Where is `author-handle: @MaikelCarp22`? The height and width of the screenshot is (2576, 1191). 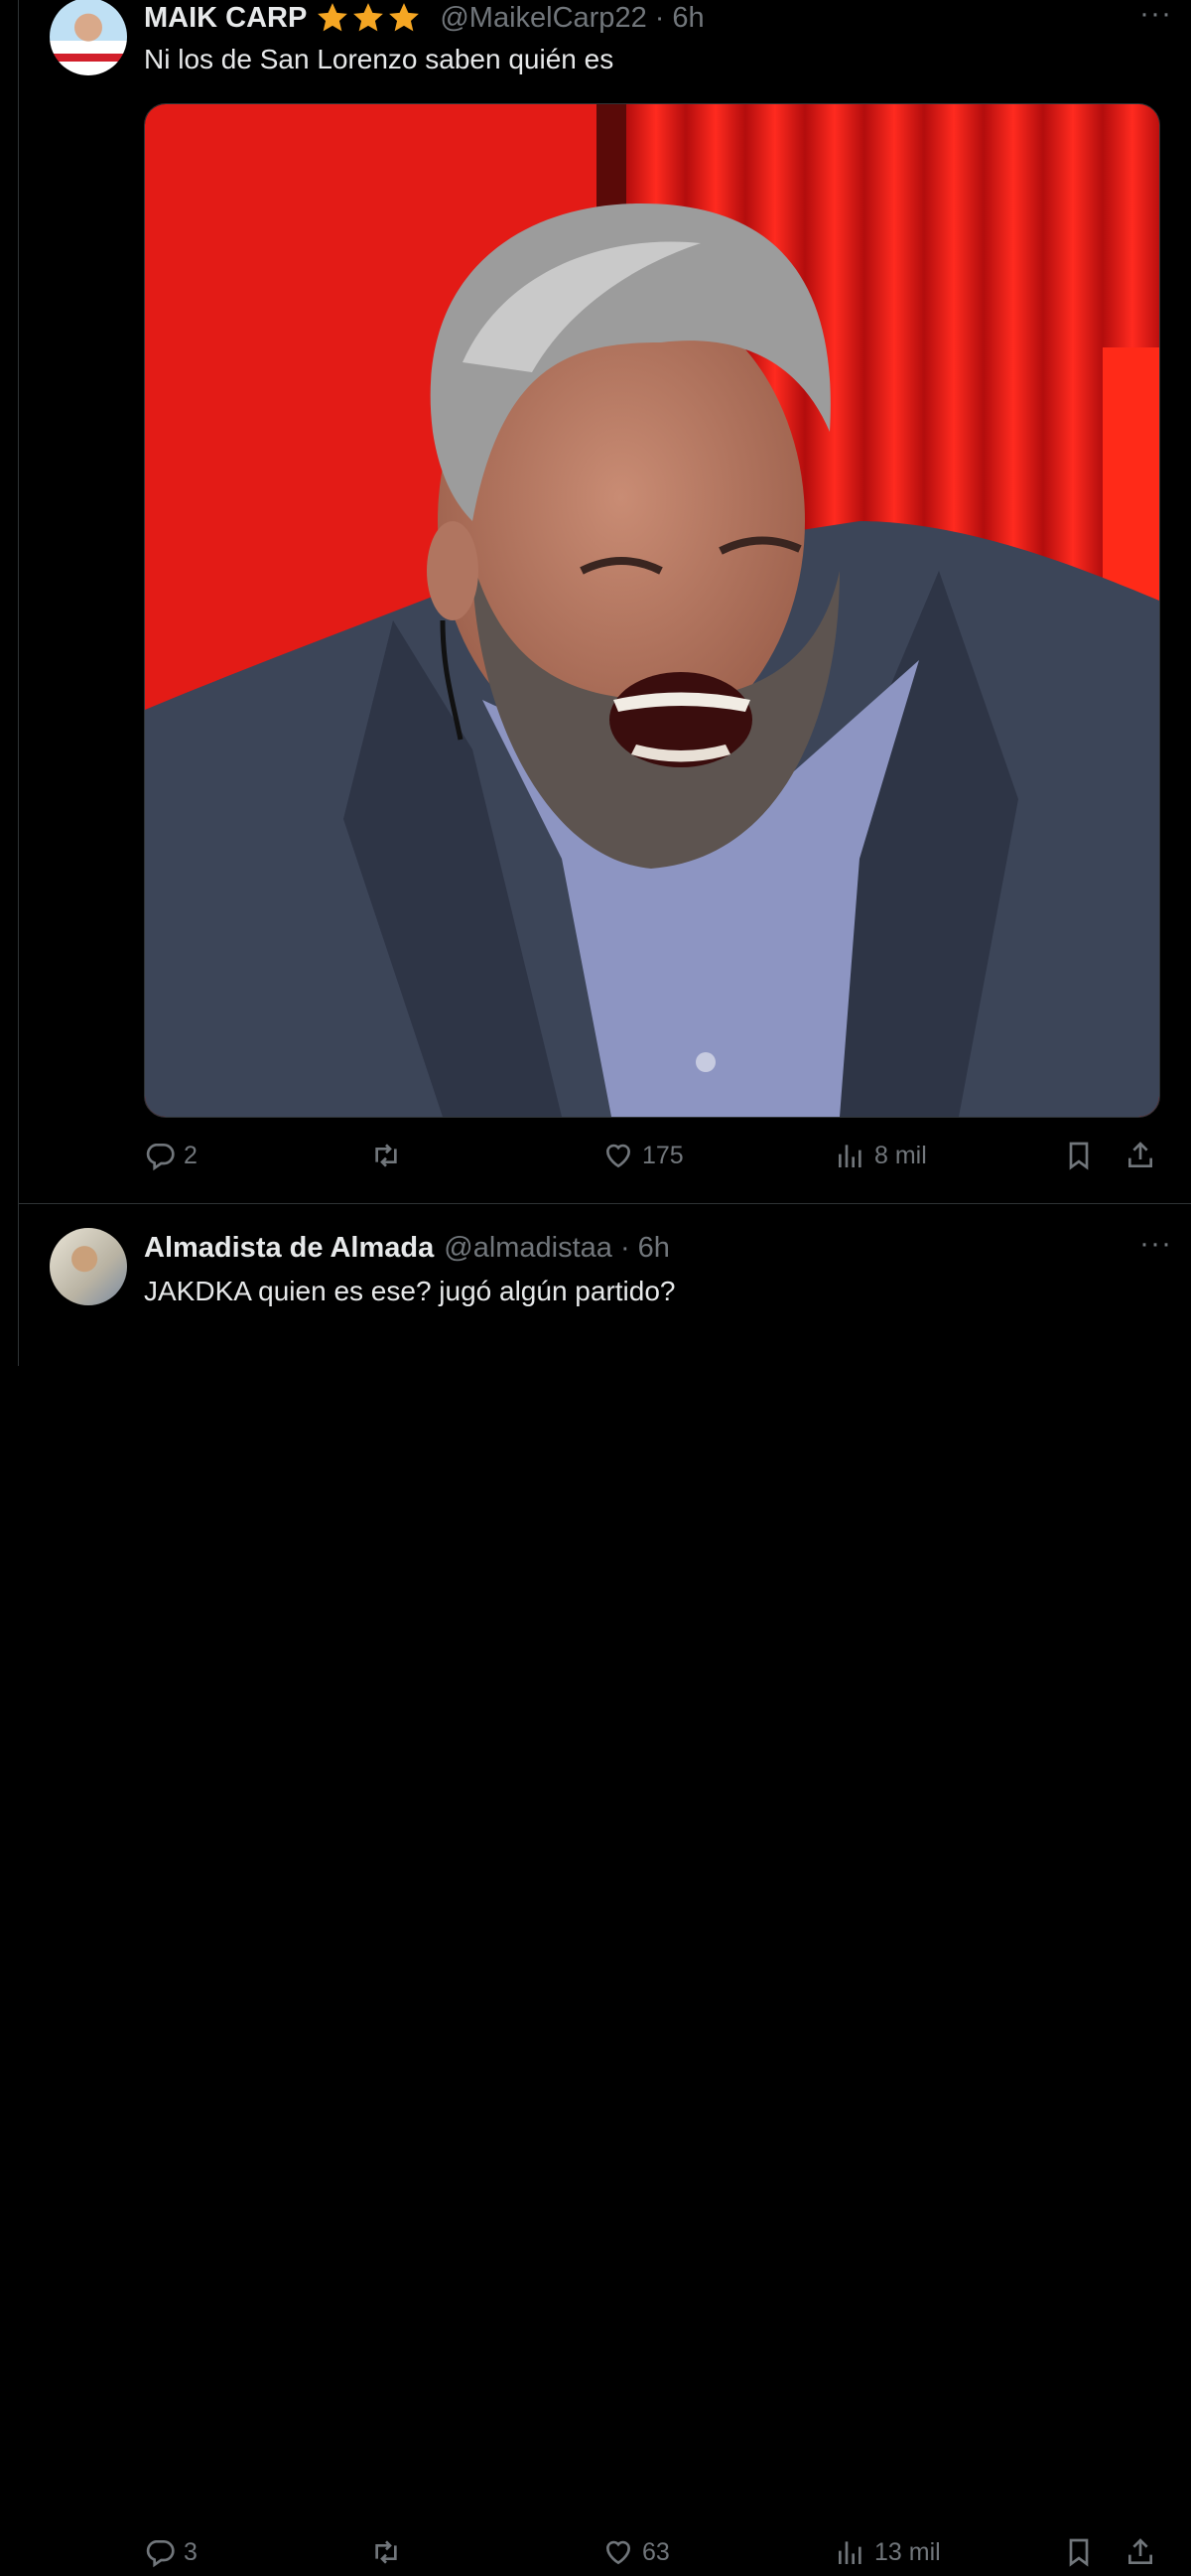
author-handle: @MaikelCarp22 is located at coordinates (543, 18).